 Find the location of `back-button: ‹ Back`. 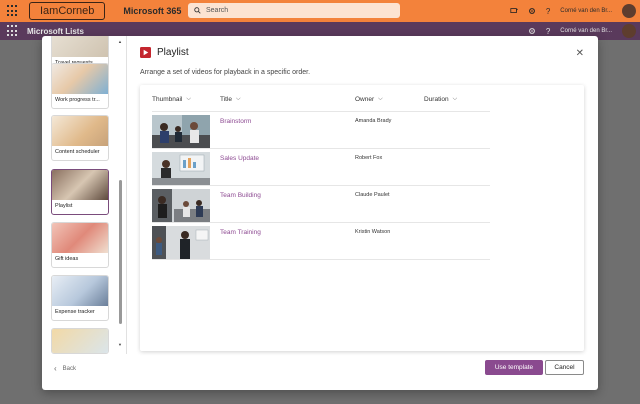

back-button: ‹ Back is located at coordinates (65, 368).